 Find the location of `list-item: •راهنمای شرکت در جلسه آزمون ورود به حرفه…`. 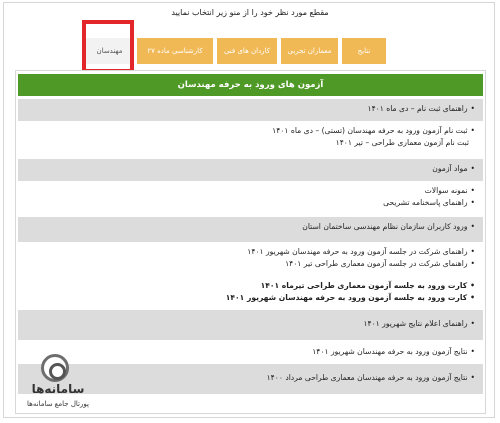

list-item: •راهنمای شرکت در جلسه آزمون ورود به حرفه… is located at coordinates (249, 252).